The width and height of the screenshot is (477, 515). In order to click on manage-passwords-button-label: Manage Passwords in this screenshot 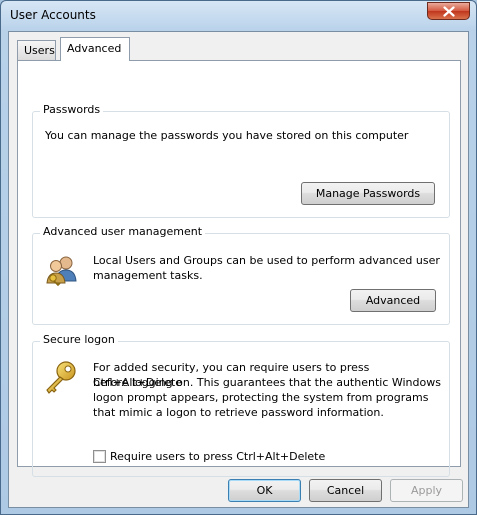, I will do `click(368, 193)`.